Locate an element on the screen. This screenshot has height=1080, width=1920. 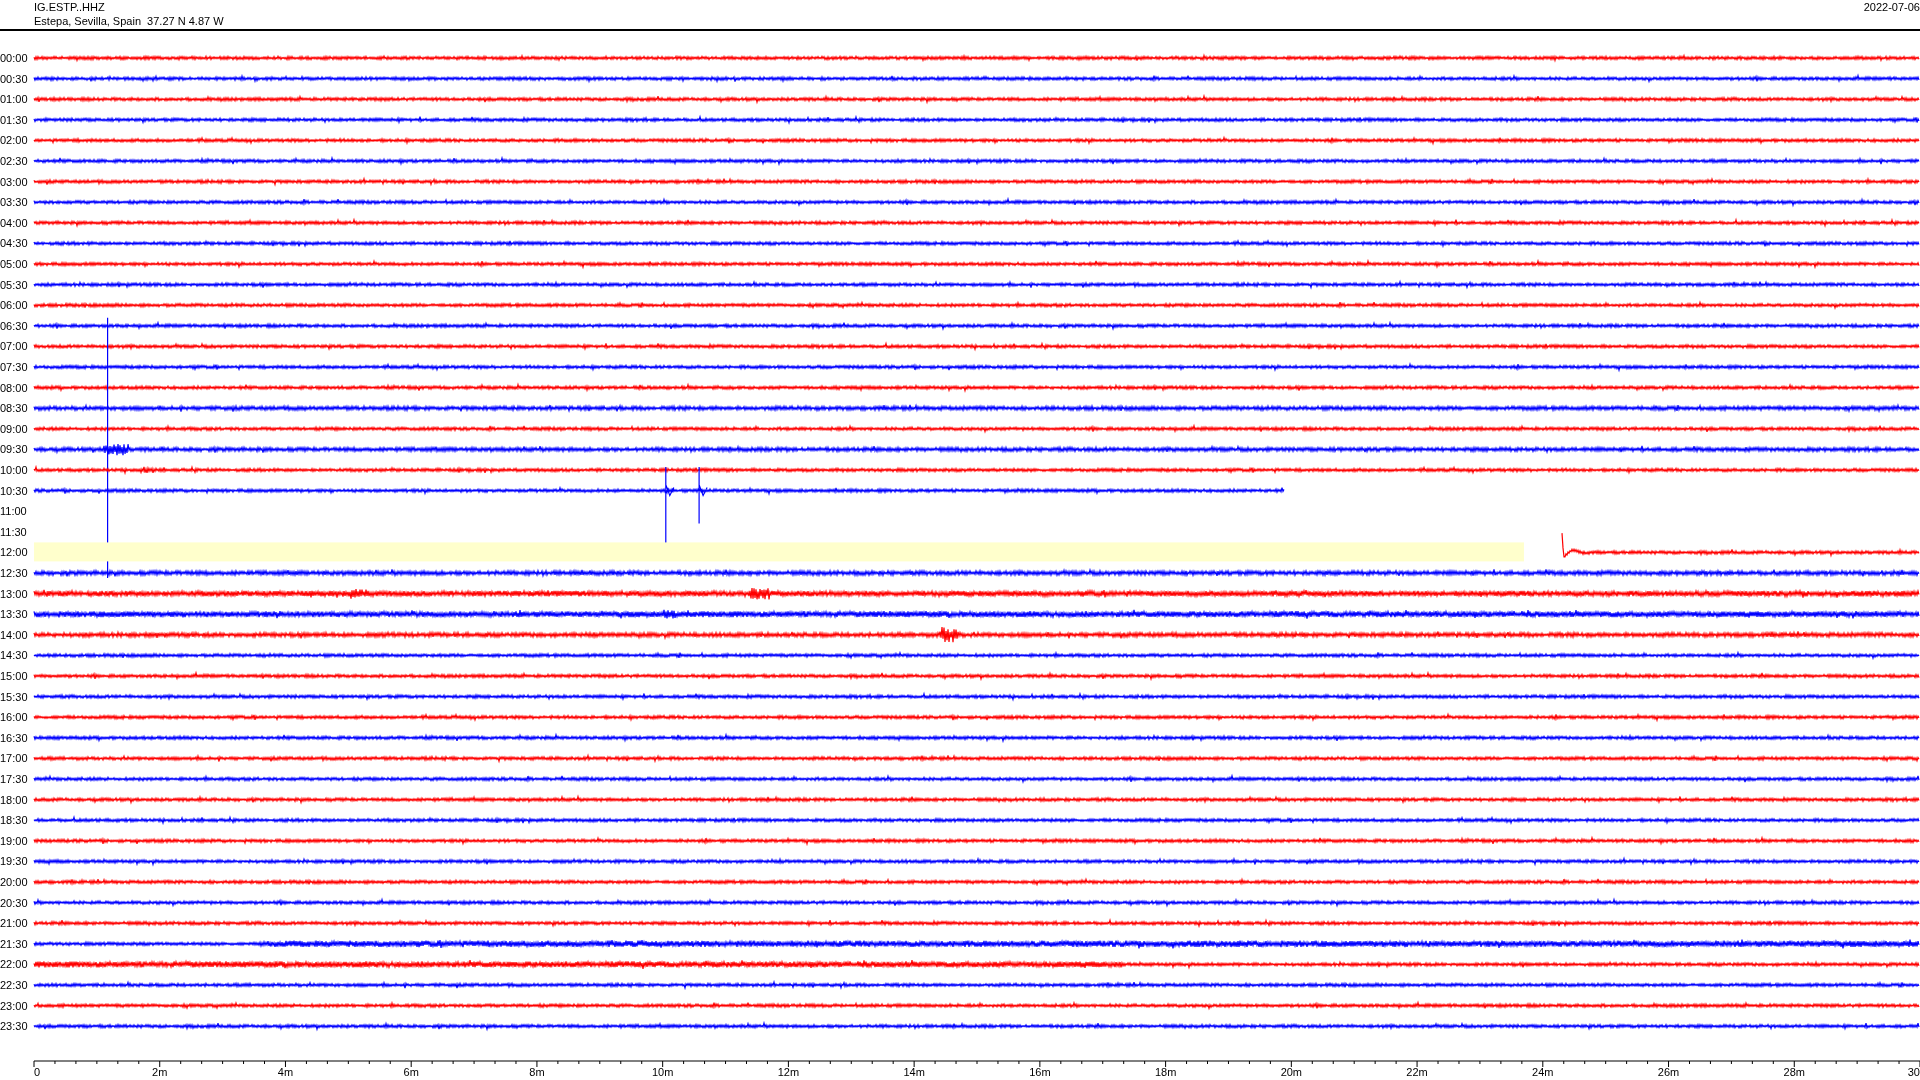
hour-label: 12:30 is located at coordinates (14, 573).